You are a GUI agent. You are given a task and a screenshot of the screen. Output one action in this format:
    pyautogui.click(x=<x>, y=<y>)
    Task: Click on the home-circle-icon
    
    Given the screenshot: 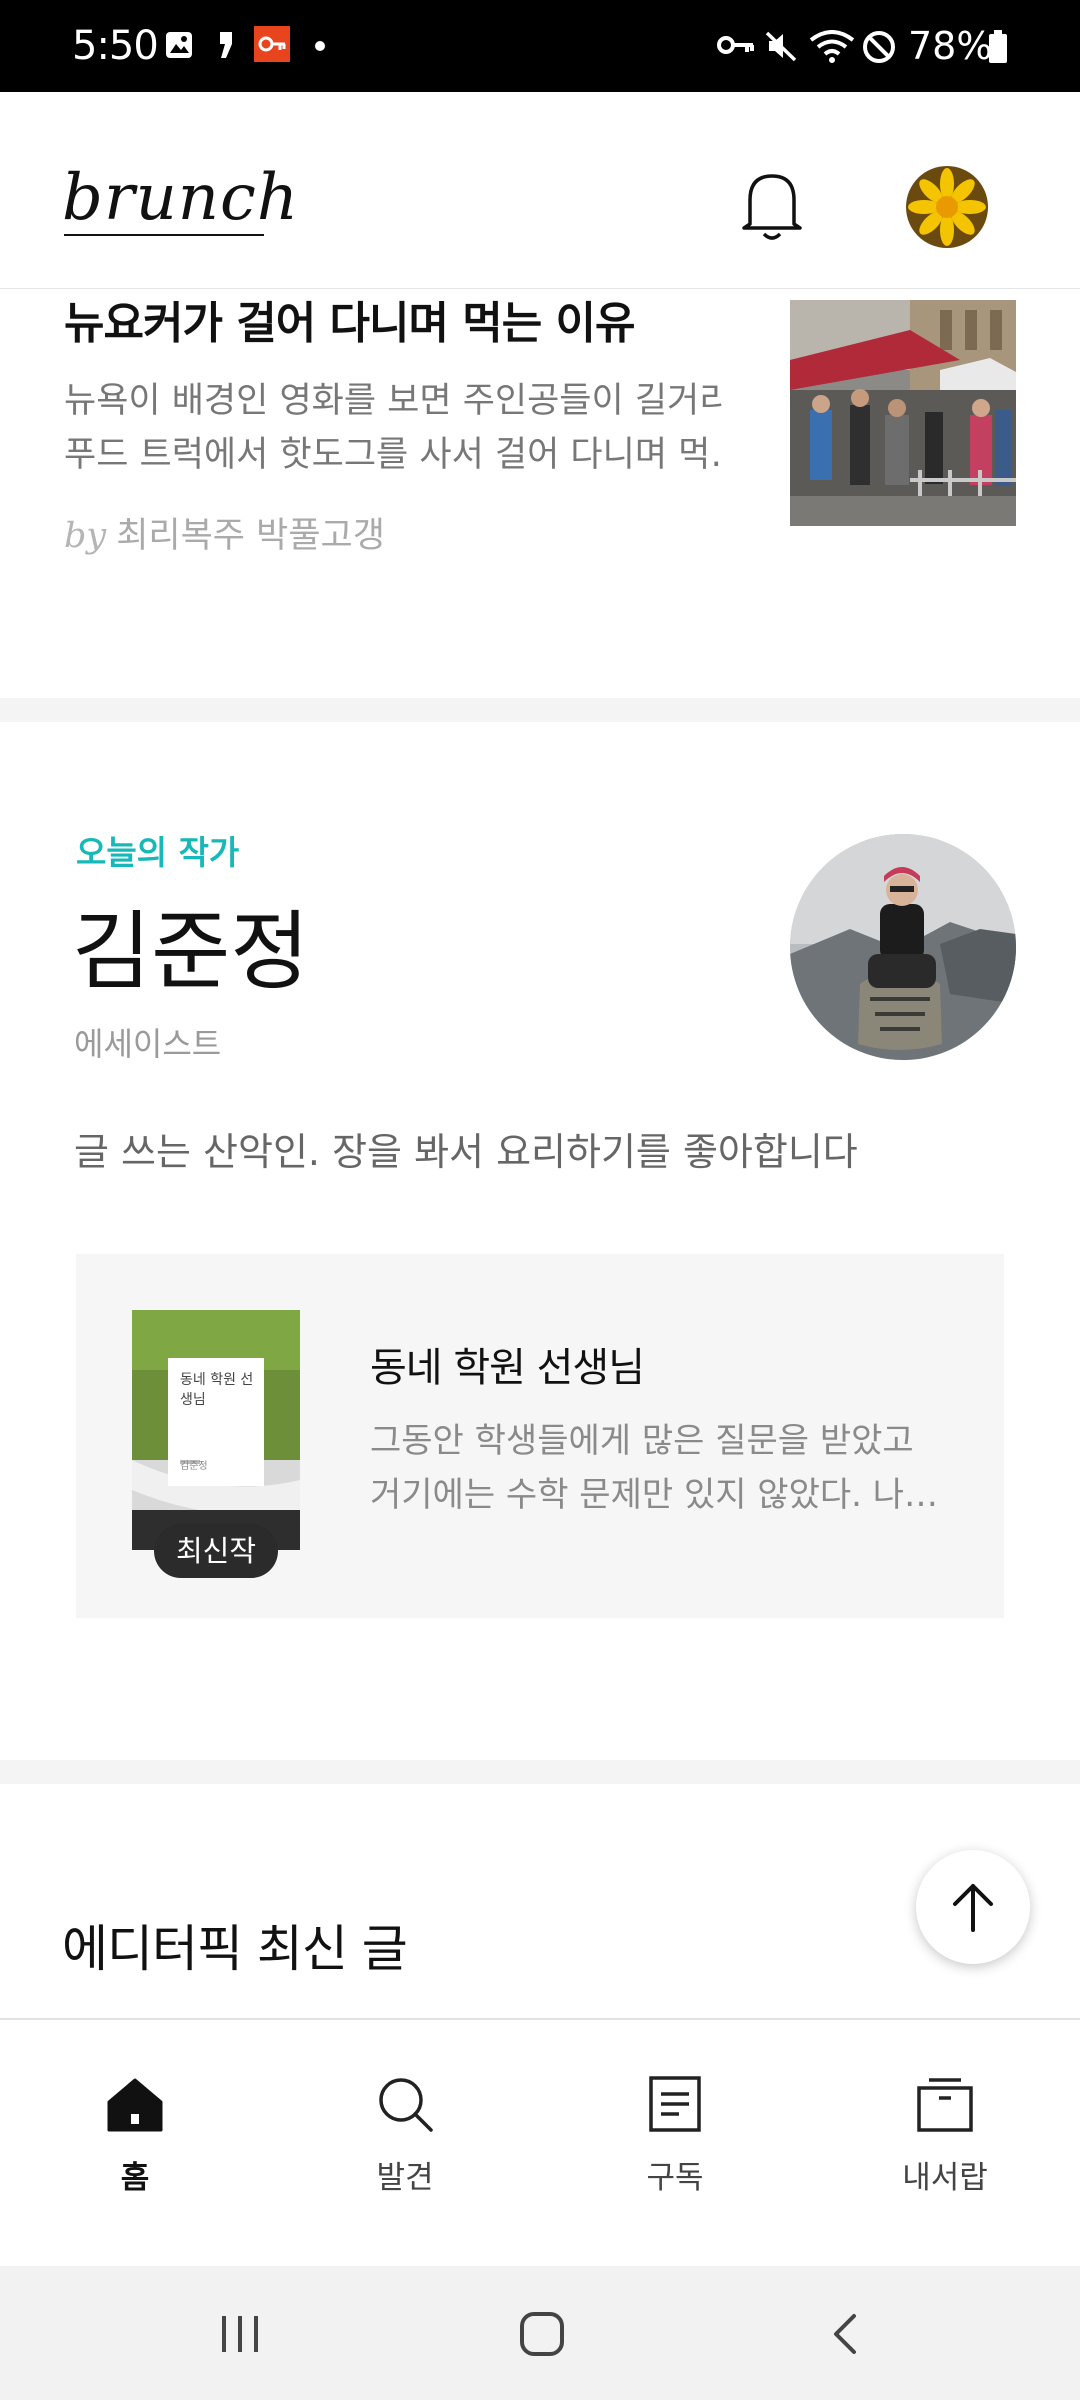 What is the action you would take?
    pyautogui.click(x=542, y=2334)
    